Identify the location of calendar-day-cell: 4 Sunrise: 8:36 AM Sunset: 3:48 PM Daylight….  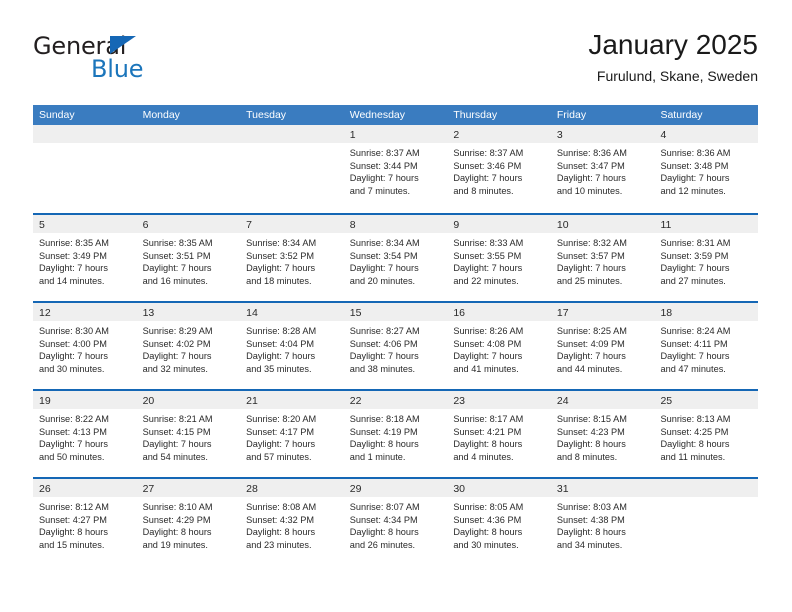
(706, 169).